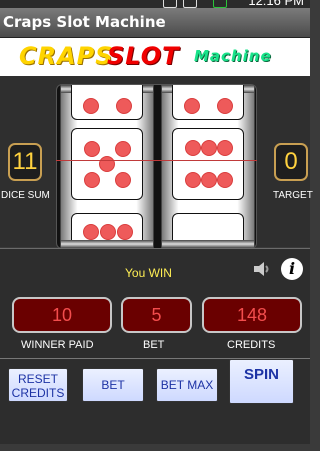  I want to click on spin-button-label: SPIN, so click(261, 374).